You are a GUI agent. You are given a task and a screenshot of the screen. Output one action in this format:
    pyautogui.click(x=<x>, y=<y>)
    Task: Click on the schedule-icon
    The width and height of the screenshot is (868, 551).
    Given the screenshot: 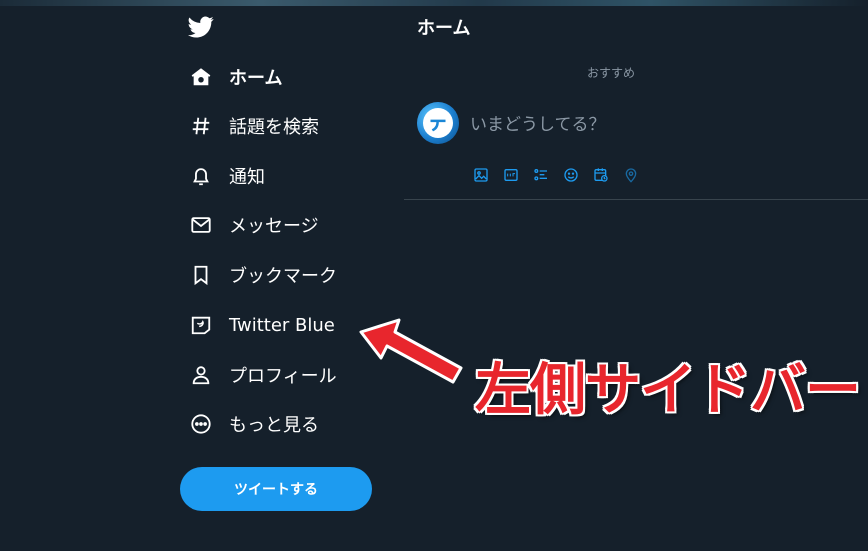 What is the action you would take?
    pyautogui.click(x=601, y=175)
    